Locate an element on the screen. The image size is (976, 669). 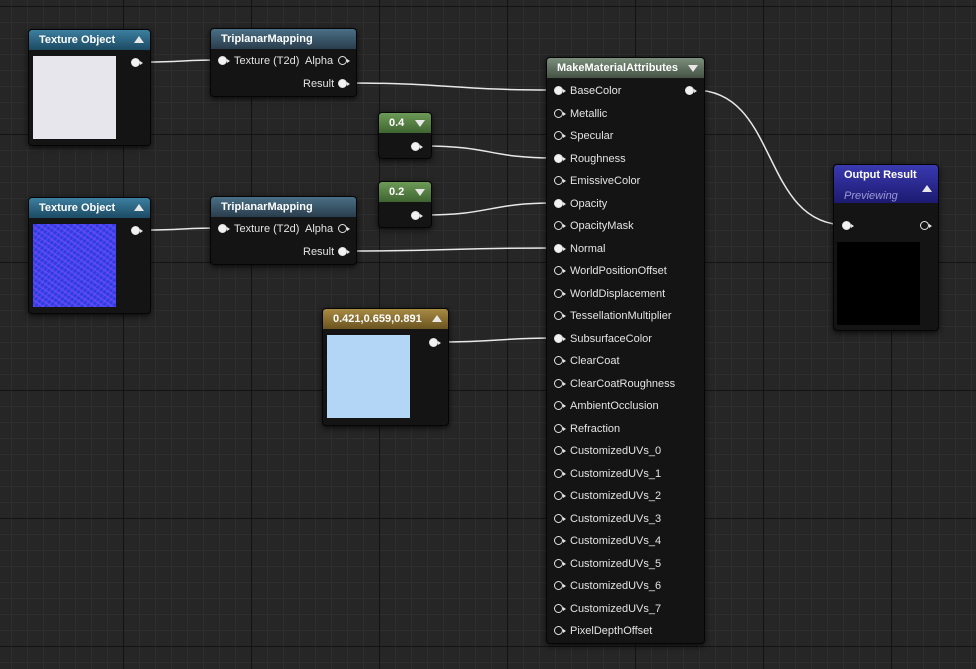
input-label-normal: Normal is located at coordinates (588, 248).